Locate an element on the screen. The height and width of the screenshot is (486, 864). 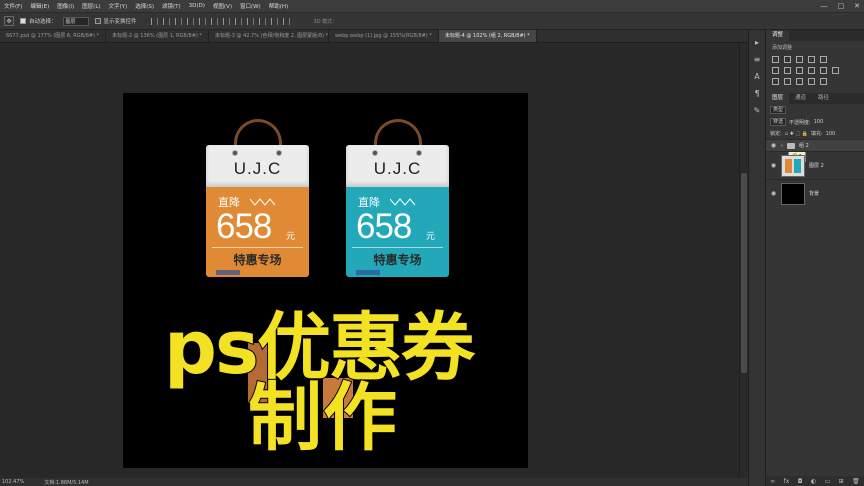
options-bar: ✥ 自动选择： 图层 显示变换控件 3D 模式： is located at coordinates (432, 21).